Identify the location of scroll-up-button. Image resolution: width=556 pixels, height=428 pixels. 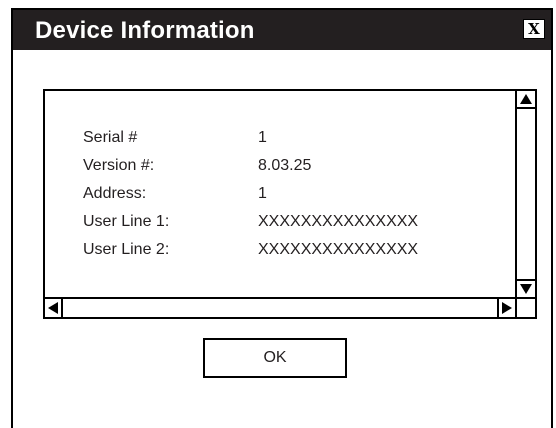
(526, 100).